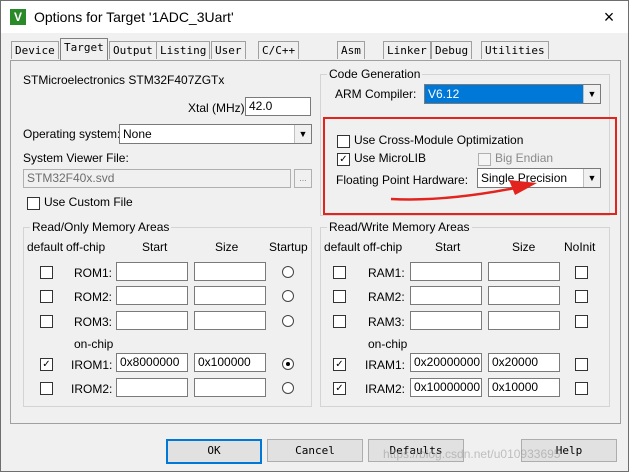  What do you see at coordinates (84, 49) in the screenshot?
I see `tab-target: Target` at bounding box center [84, 49].